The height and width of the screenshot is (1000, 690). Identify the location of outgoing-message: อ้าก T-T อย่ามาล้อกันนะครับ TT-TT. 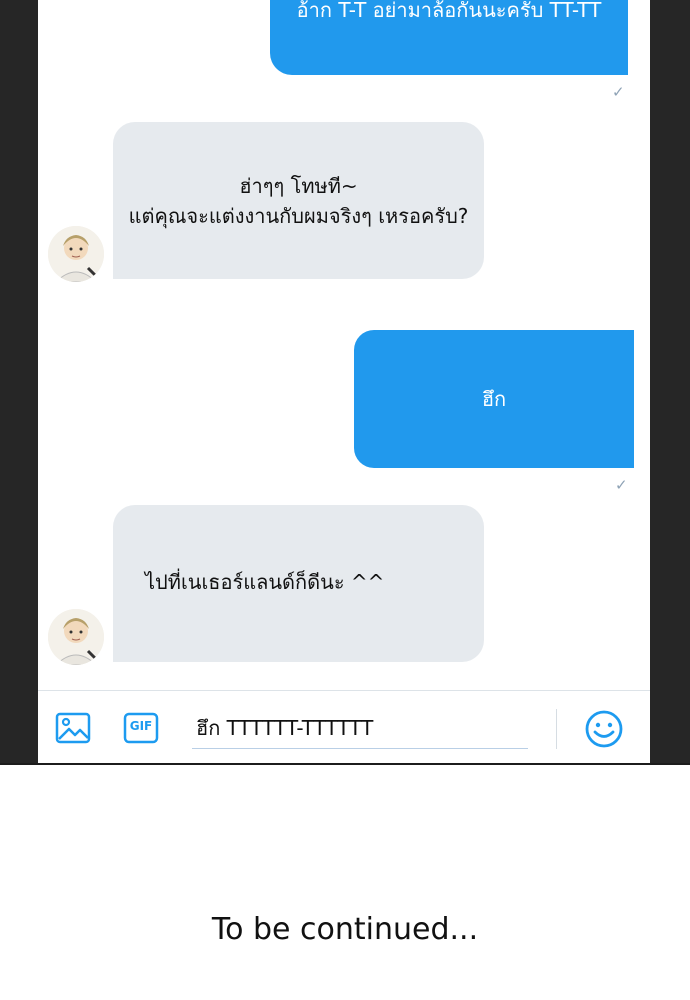
(449, 37).